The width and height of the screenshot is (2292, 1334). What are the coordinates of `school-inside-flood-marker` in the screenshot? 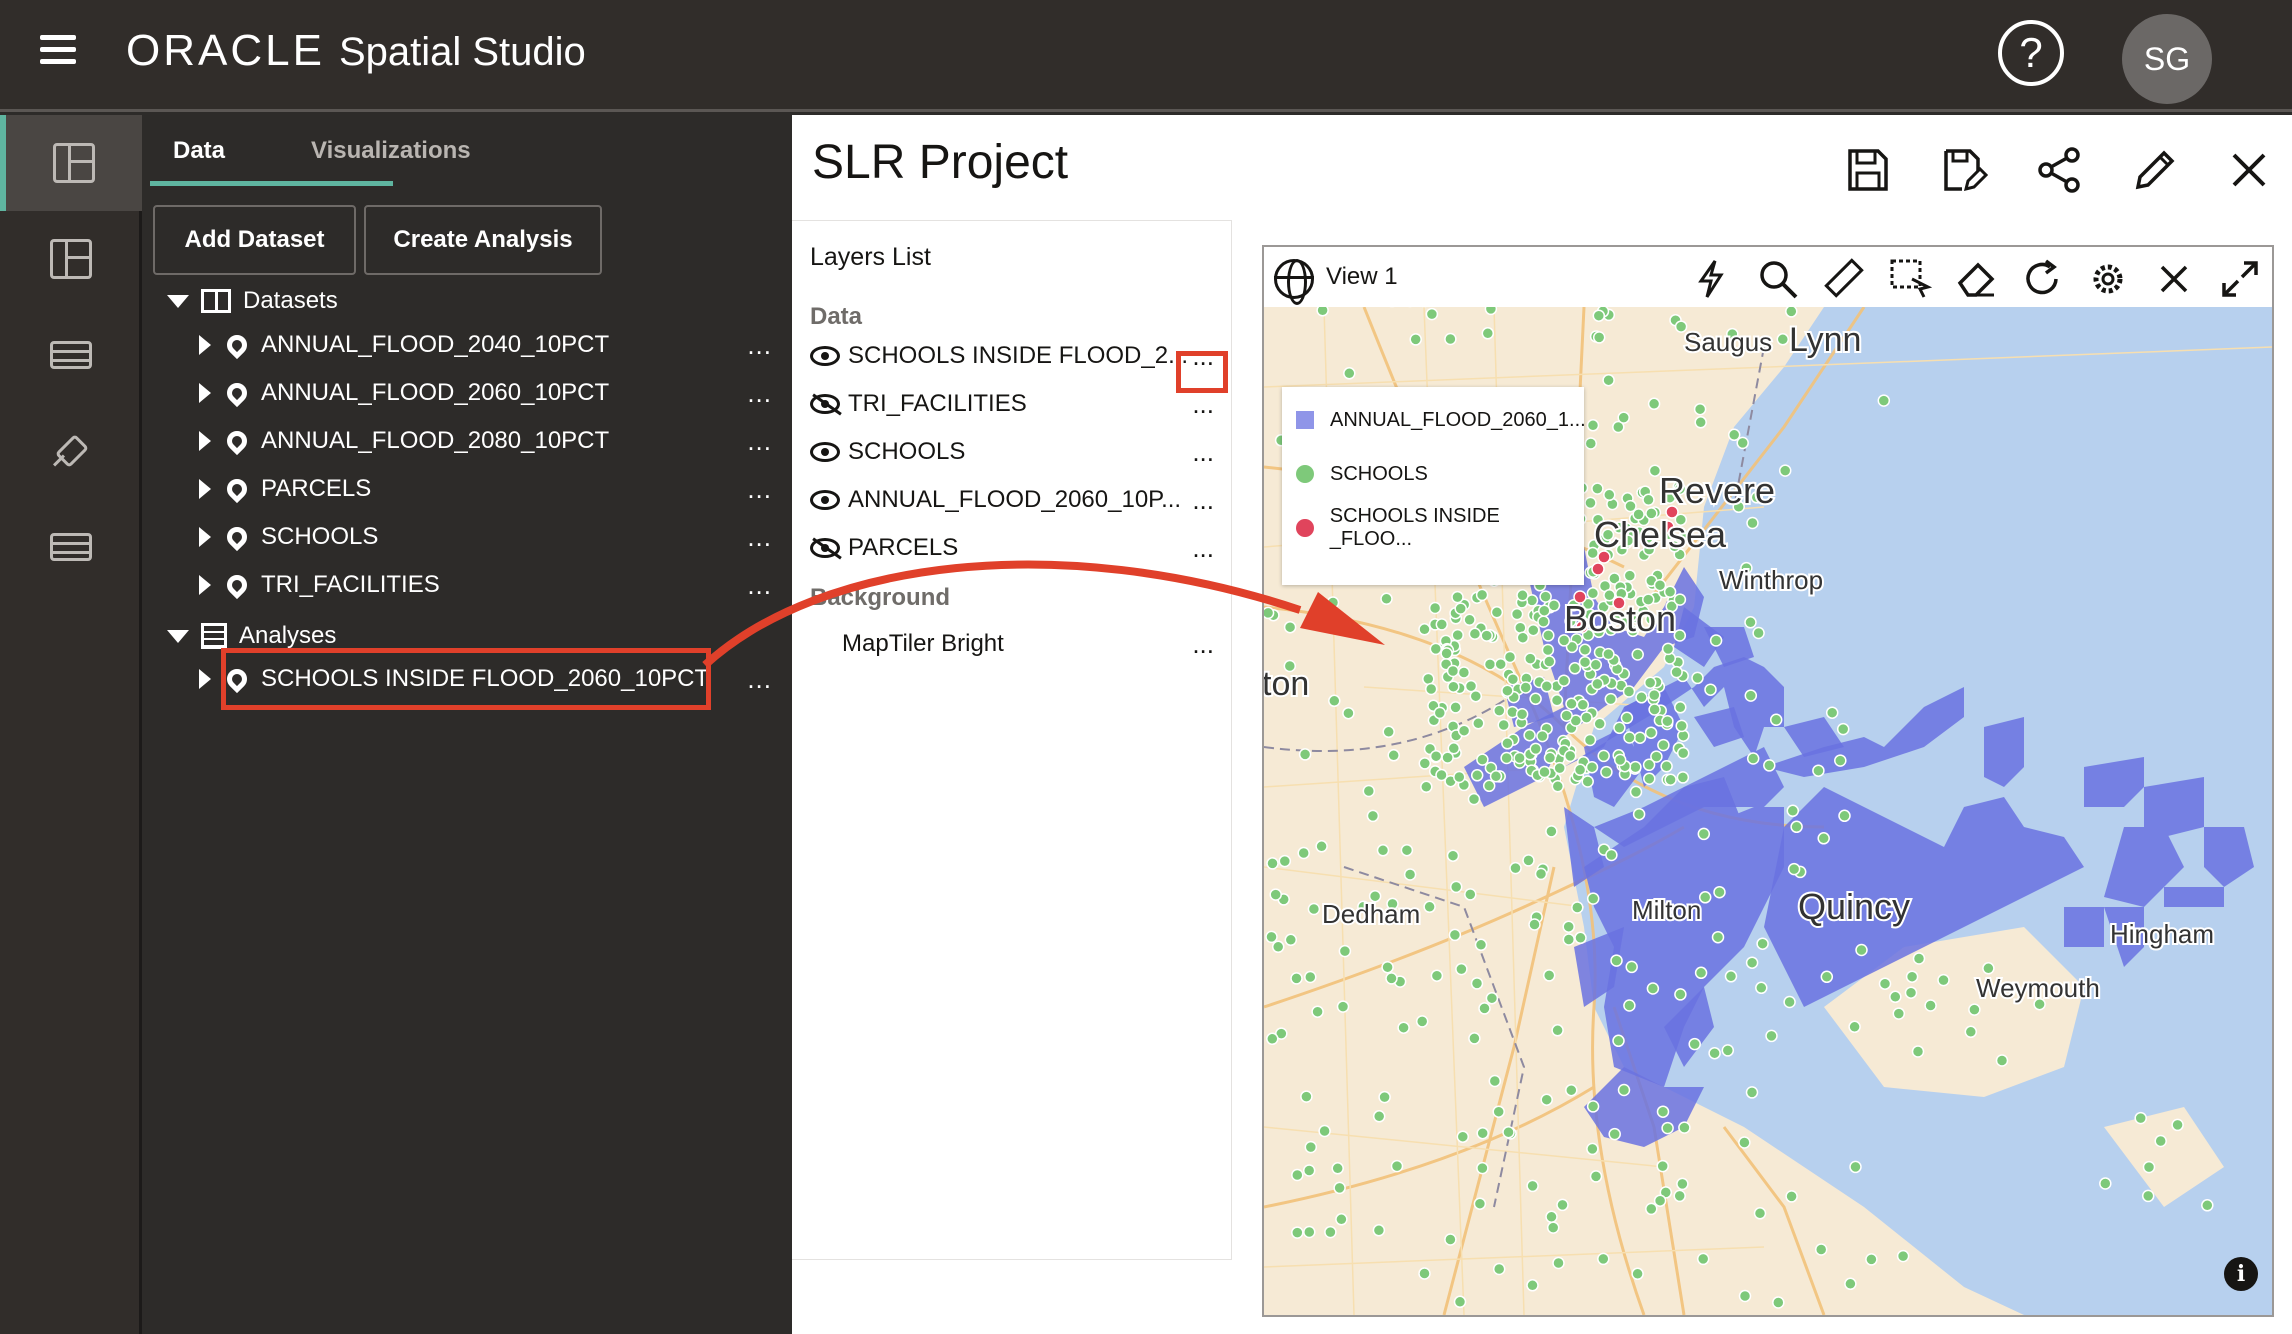 It's located at (1598, 569).